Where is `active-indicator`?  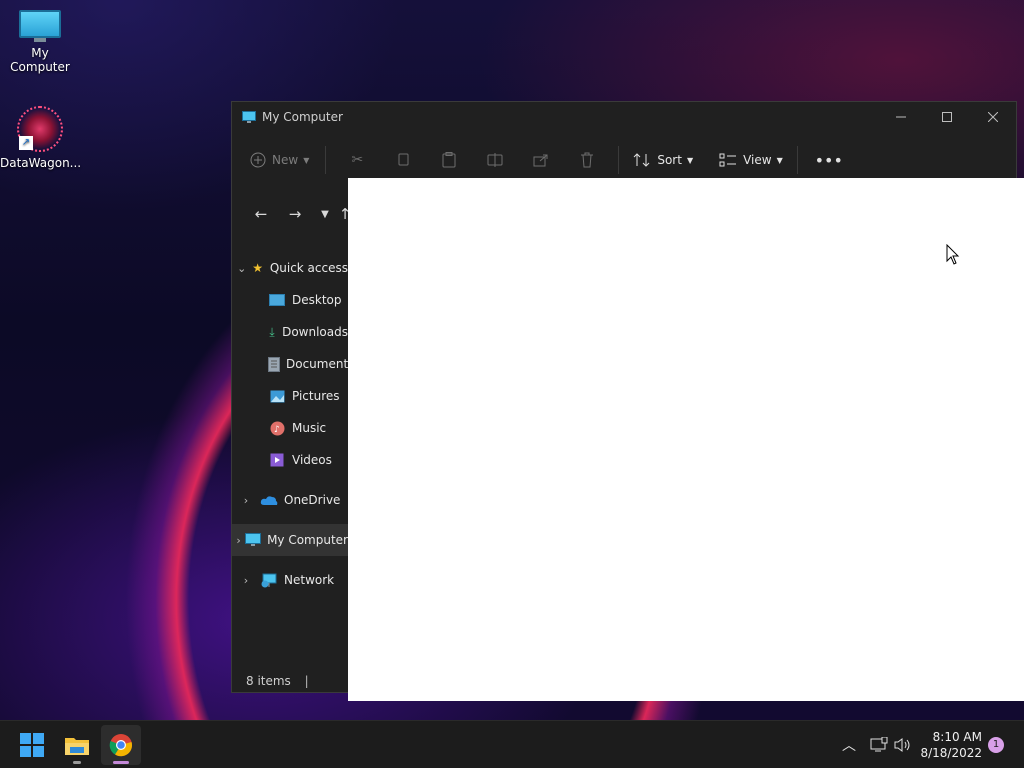
active-indicator is located at coordinates (121, 762).